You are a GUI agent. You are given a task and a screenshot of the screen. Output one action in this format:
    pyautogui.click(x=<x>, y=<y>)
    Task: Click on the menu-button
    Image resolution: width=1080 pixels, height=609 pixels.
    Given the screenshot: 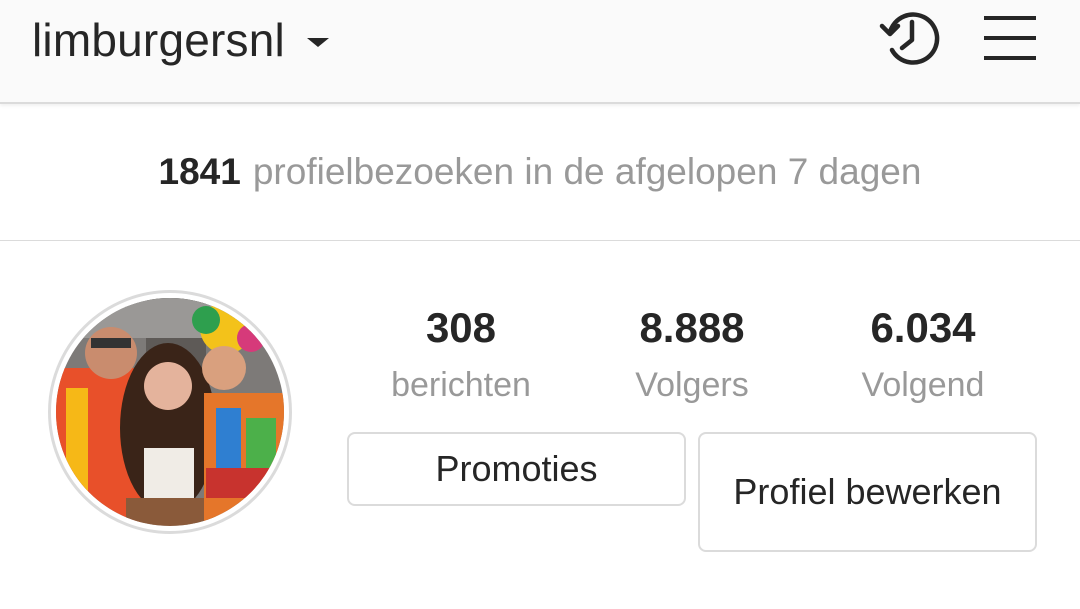 What is the action you would take?
    pyautogui.click(x=1010, y=38)
    